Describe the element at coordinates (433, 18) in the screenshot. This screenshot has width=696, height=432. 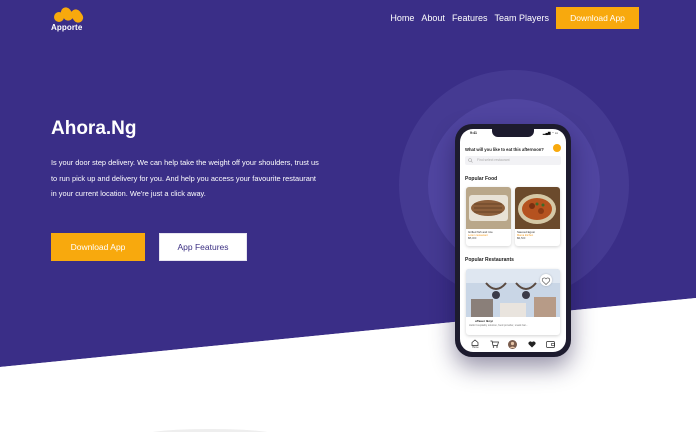
I see `nav-about: About` at that location.